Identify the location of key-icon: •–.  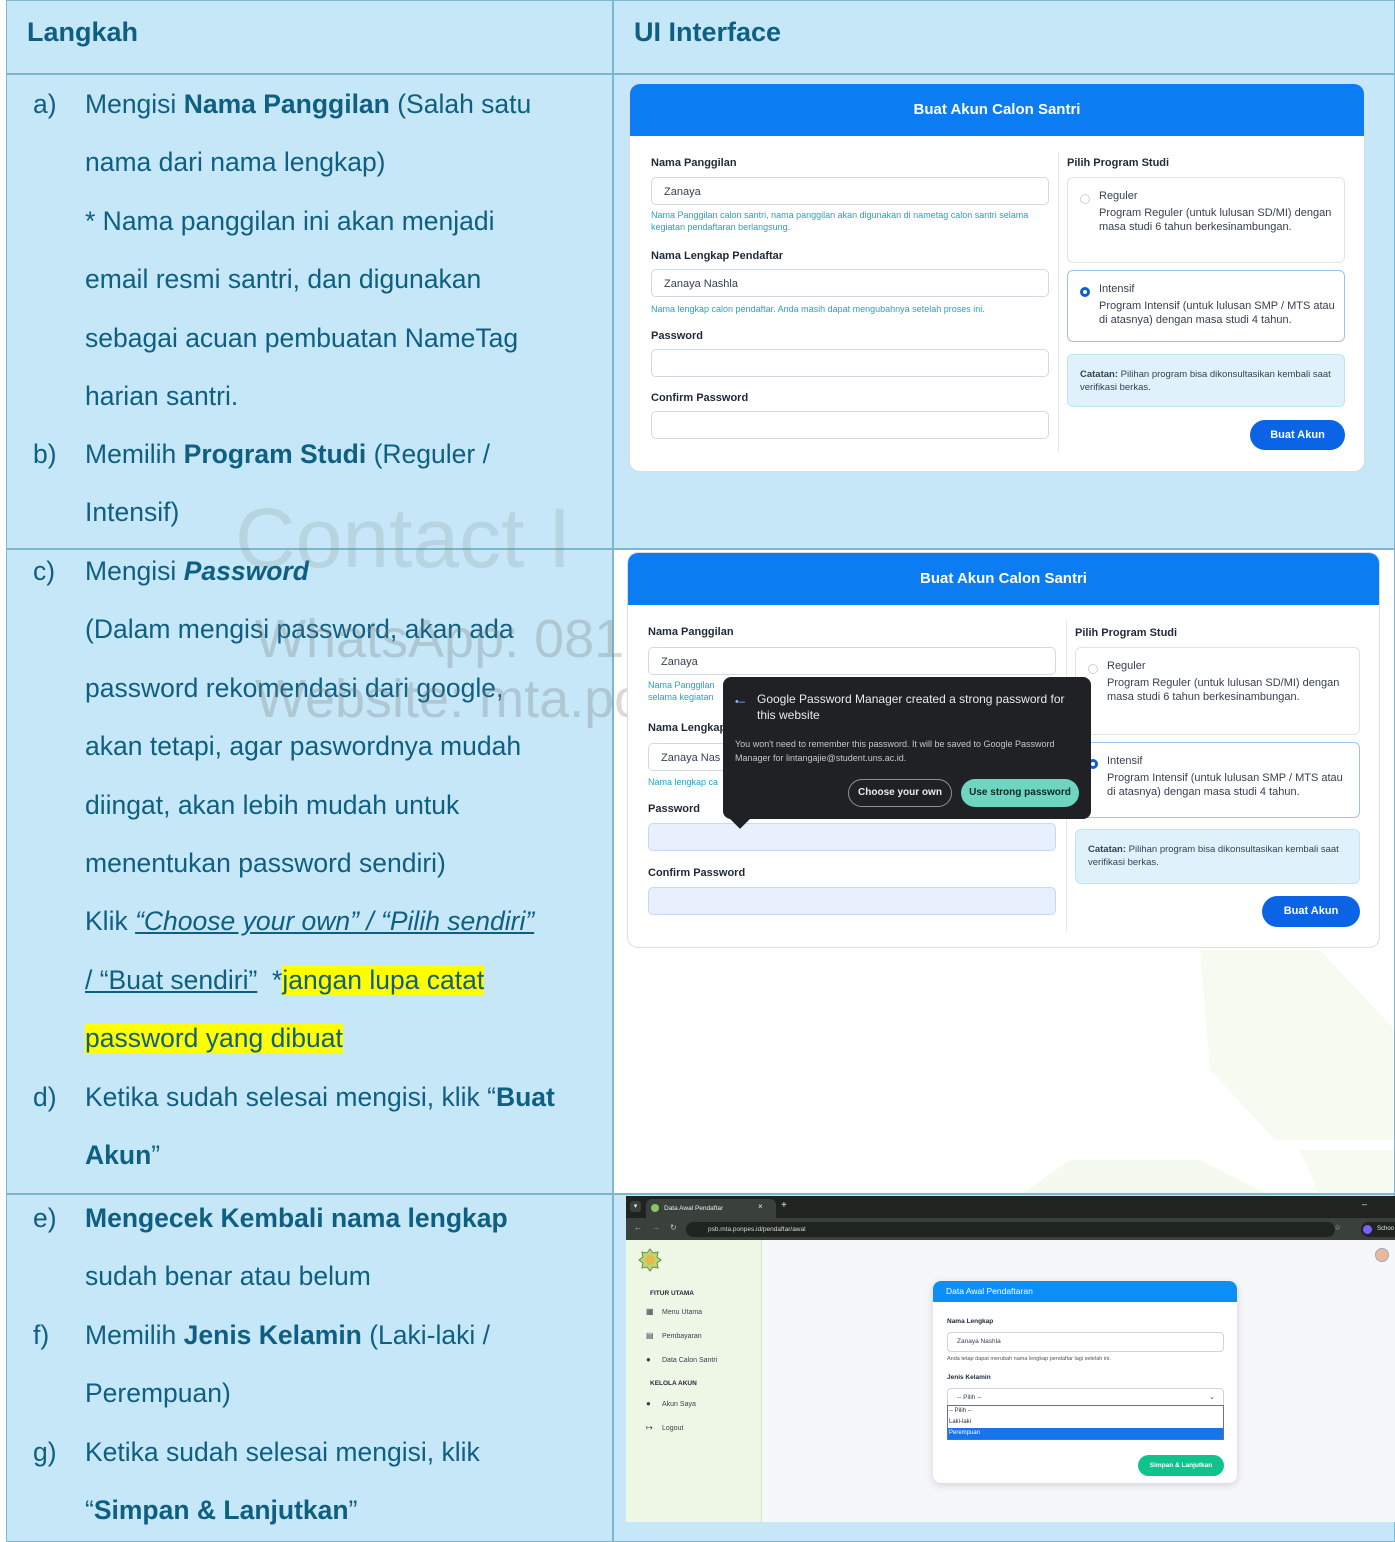
(740, 702).